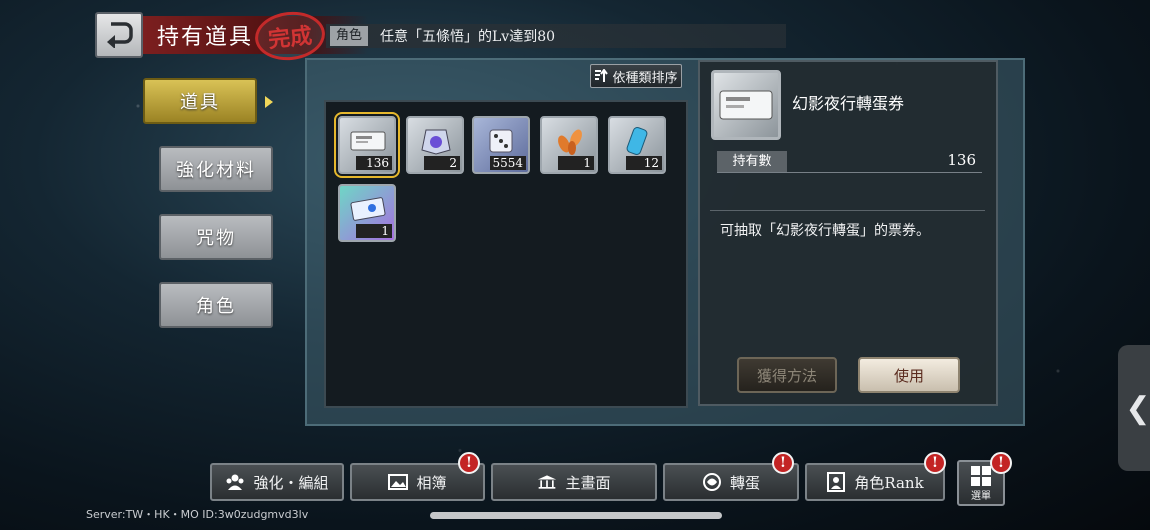 The height and width of the screenshot is (530, 1150). What do you see at coordinates (576, 515) in the screenshot?
I see `home-indicator` at bounding box center [576, 515].